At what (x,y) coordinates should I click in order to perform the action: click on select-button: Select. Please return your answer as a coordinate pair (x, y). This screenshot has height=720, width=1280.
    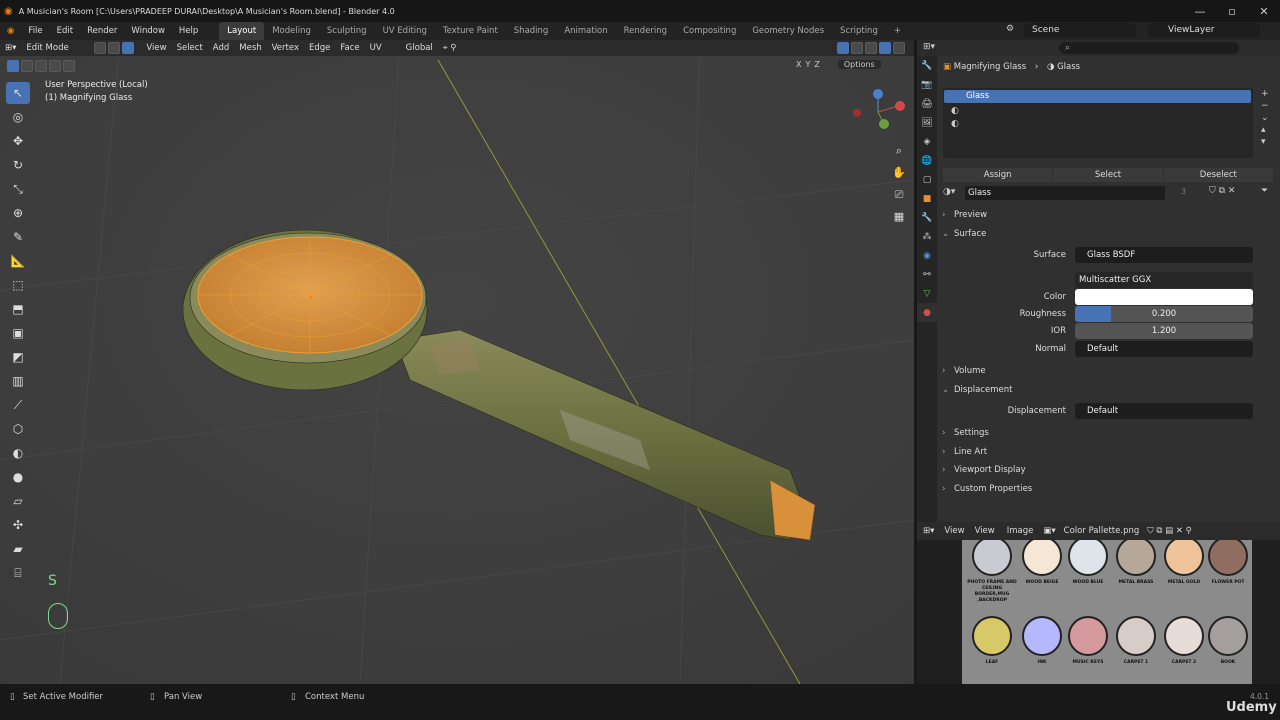
    Looking at the image, I should click on (1108, 175).